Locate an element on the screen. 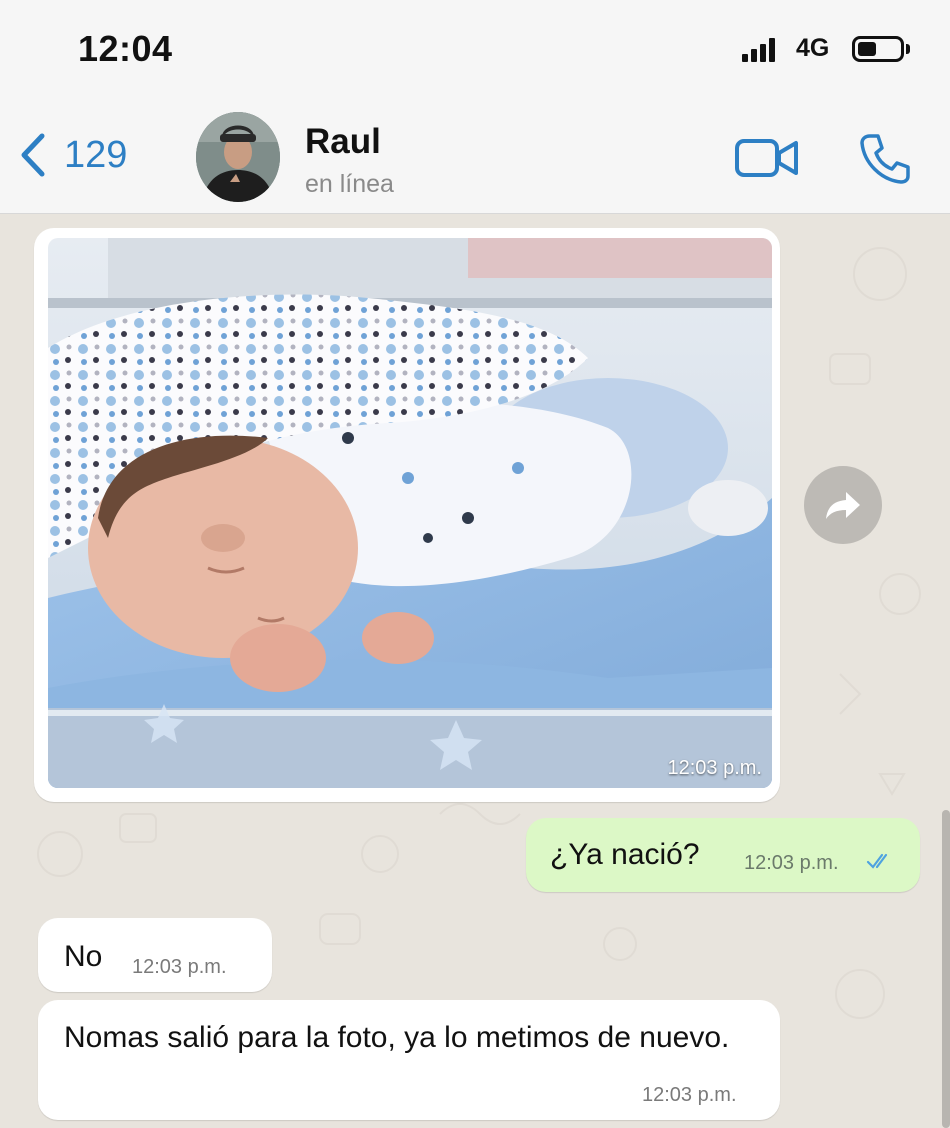  signal-icon is located at coordinates (760, 50).